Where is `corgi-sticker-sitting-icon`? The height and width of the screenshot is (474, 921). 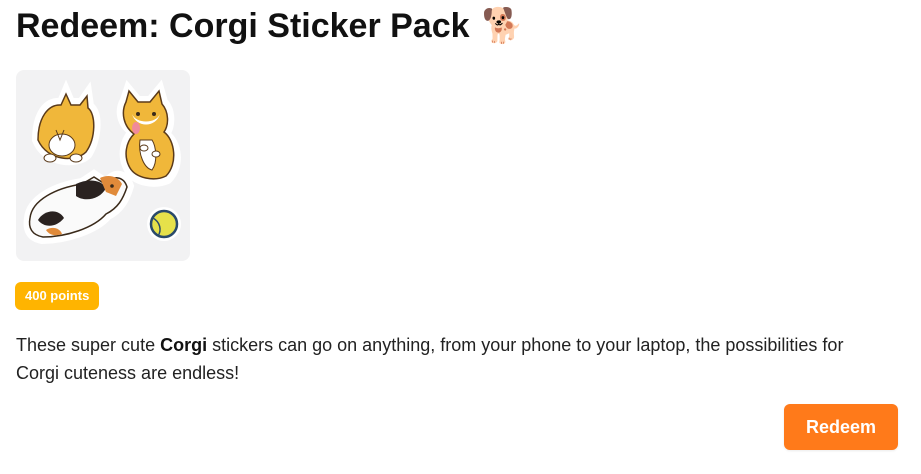
corgi-sticker-sitting-icon is located at coordinates (148, 133).